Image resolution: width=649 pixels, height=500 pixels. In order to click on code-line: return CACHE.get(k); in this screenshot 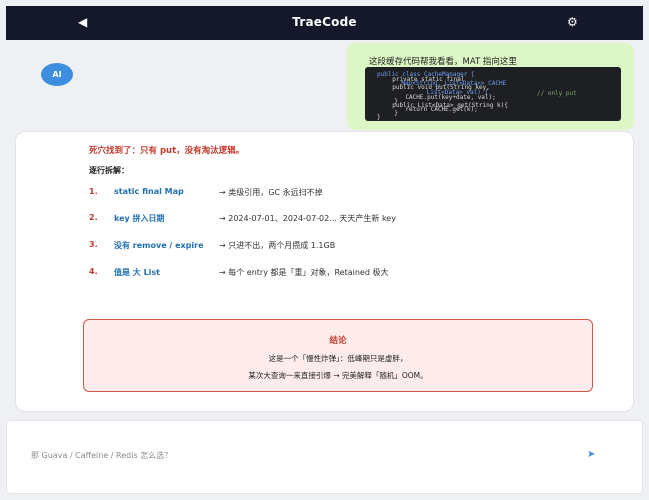, I will do `click(434, 109)`.